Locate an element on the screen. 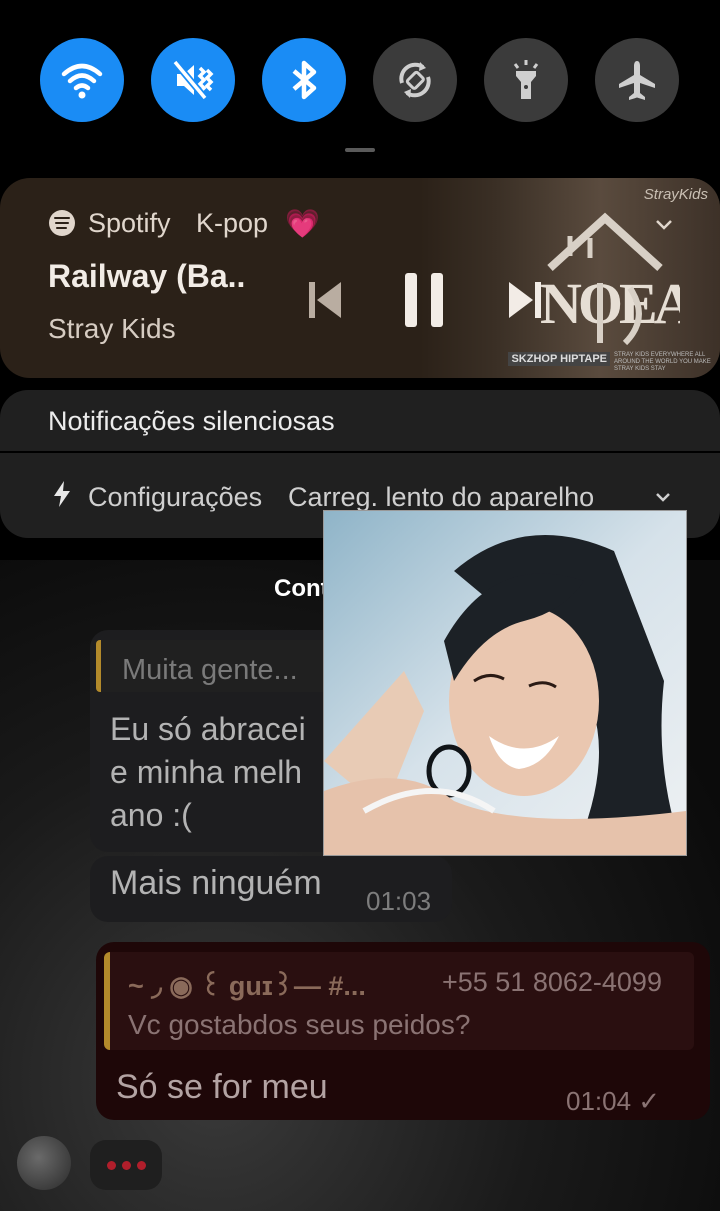 The width and height of the screenshot is (720, 1211). heart-icon: 💗 is located at coordinates (302, 223).